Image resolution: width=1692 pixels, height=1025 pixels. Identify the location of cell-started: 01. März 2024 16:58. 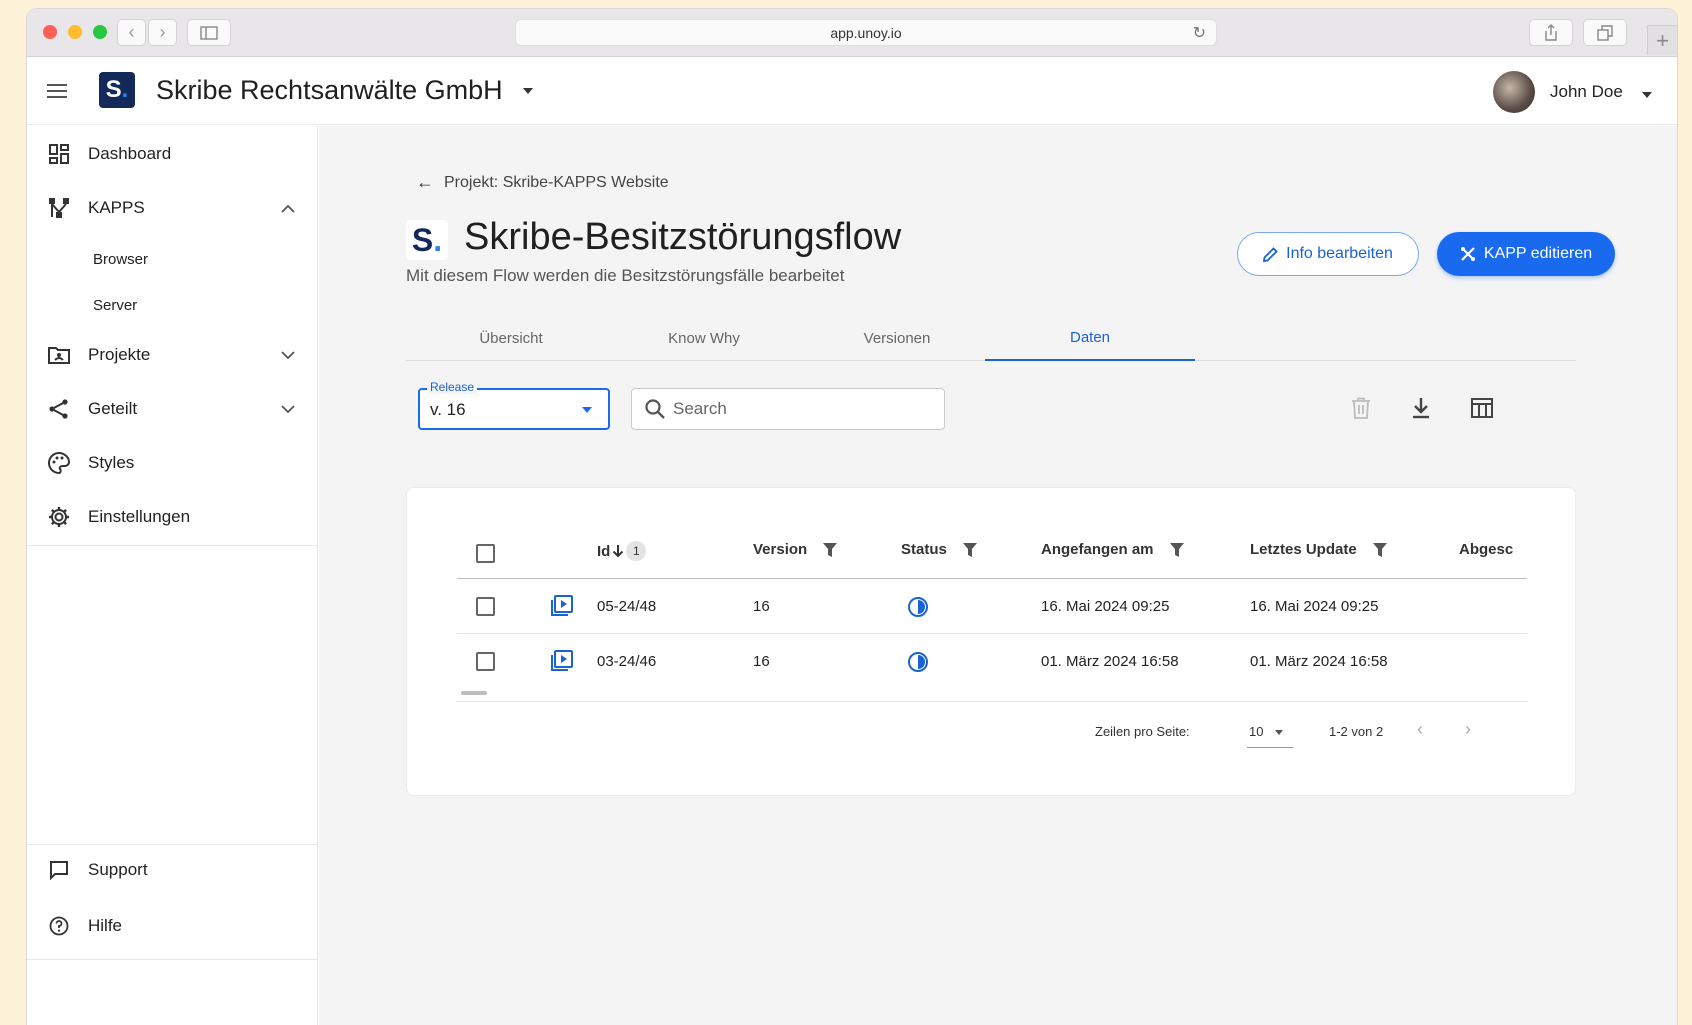
(1110, 661).